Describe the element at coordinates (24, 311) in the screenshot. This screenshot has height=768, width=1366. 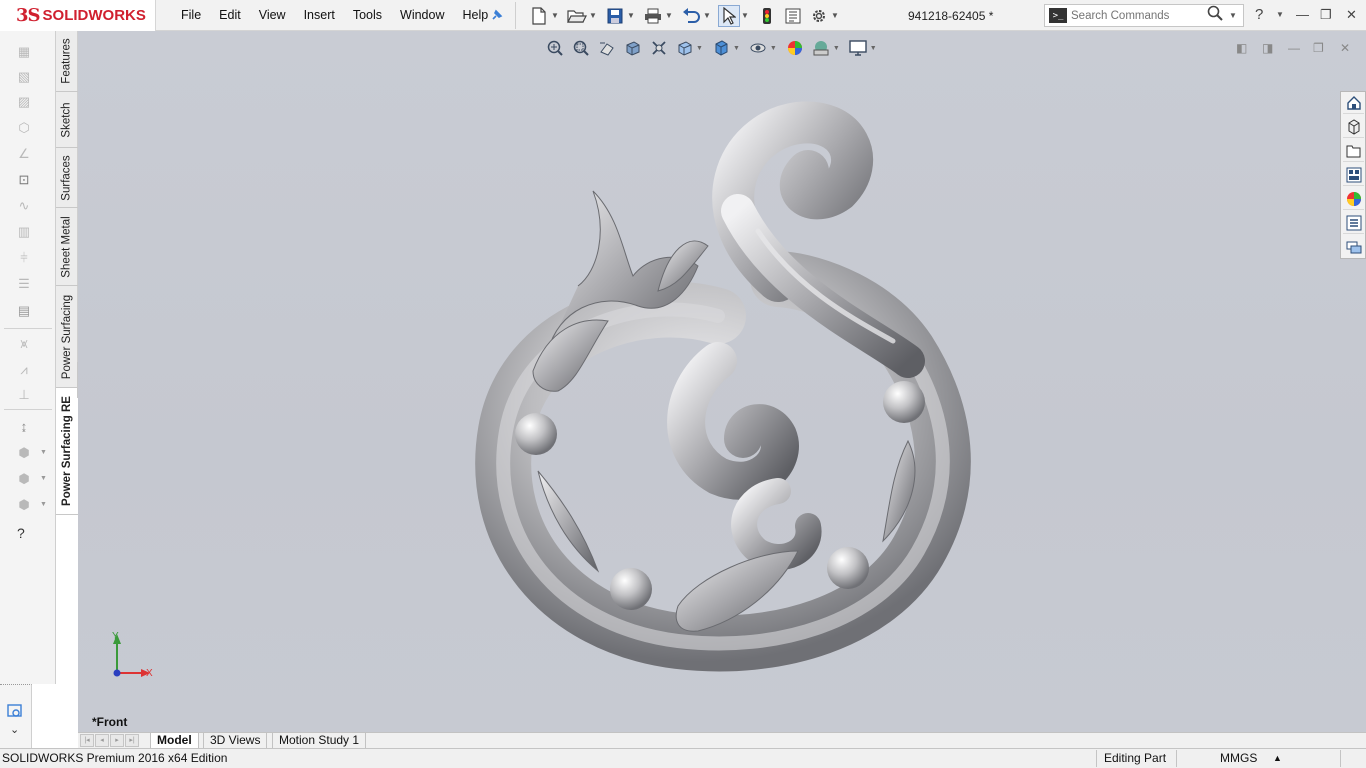
I see `surface-layers-icon: ▤` at that location.